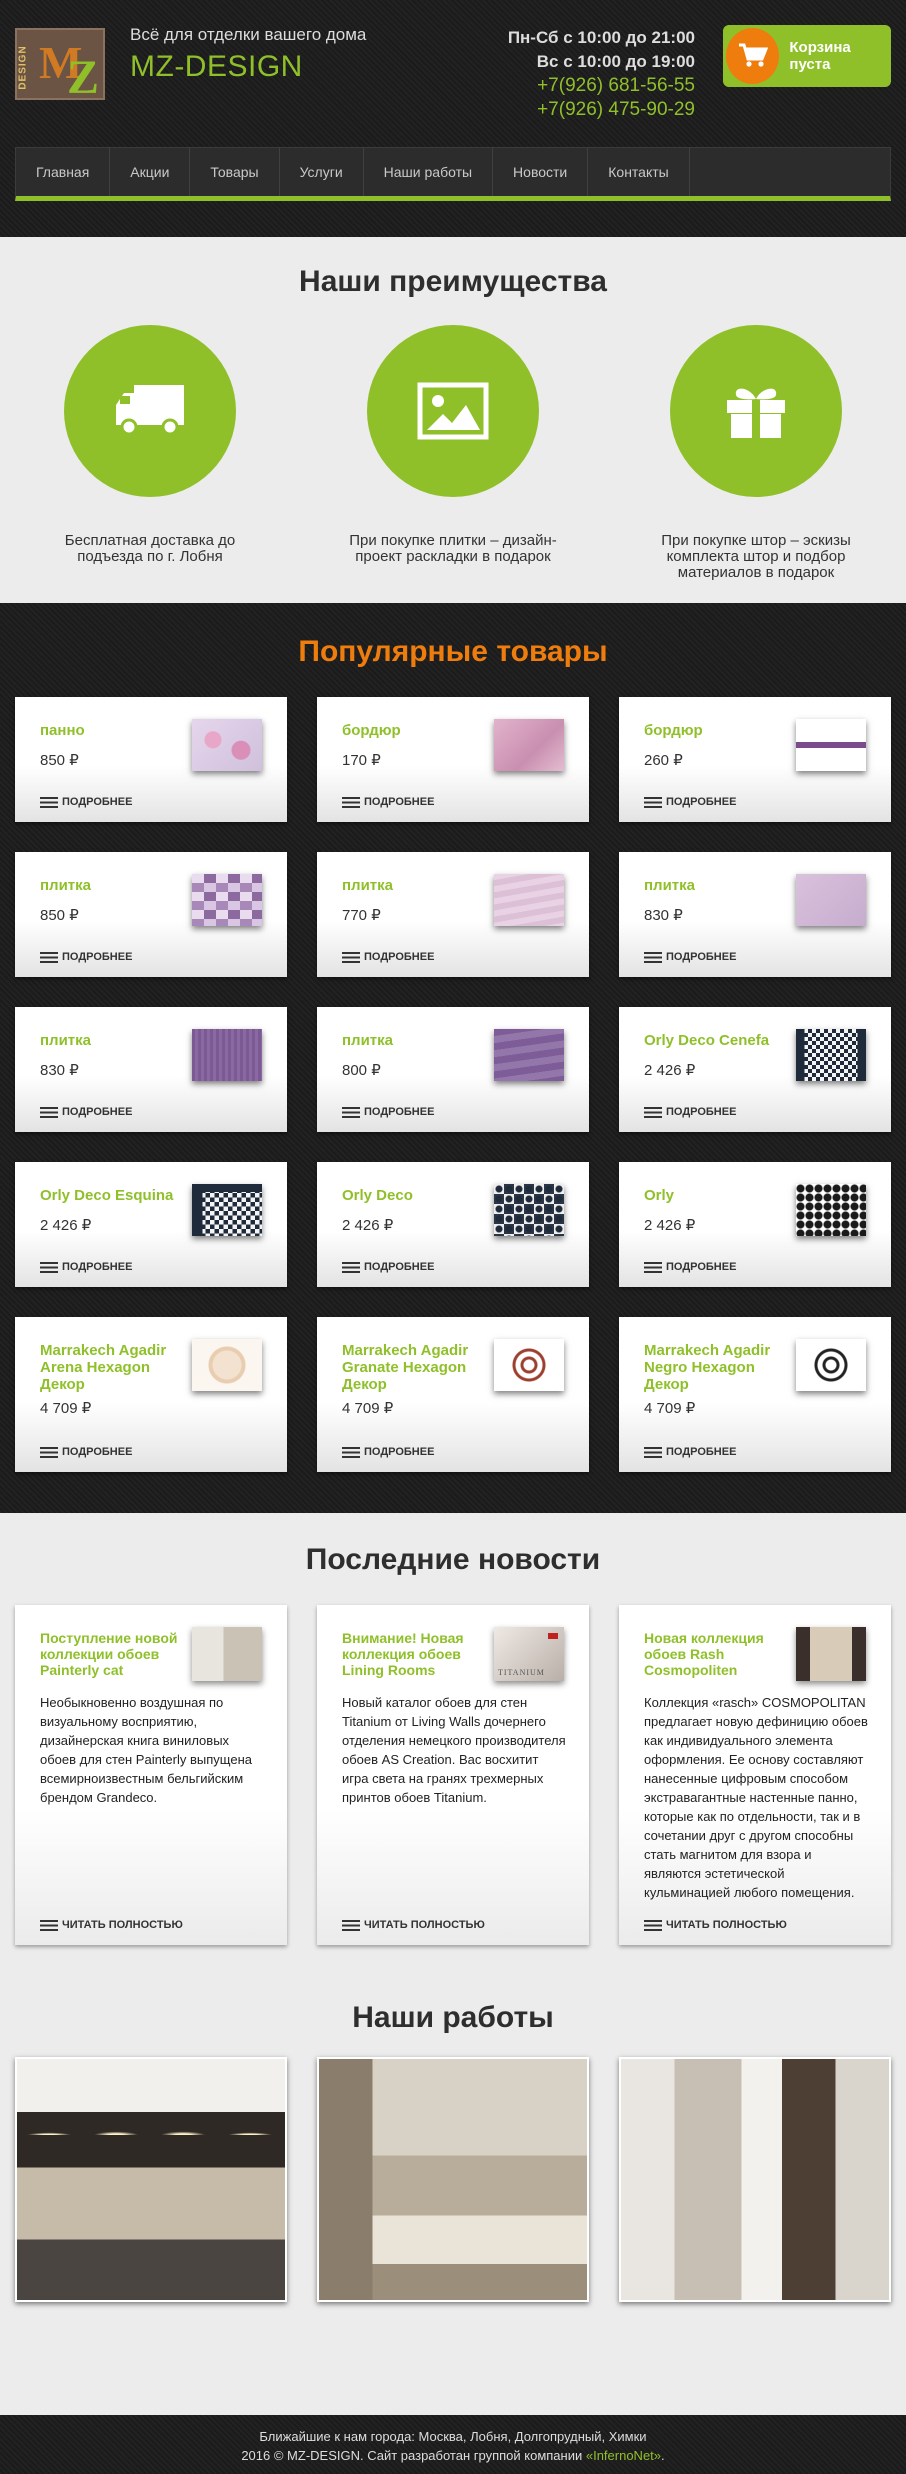 The width and height of the screenshot is (906, 2474). I want to click on product-card: Orly Deco Esquina 2 426 ₽ ПОДРОБНЕЕ, so click(151, 1224).